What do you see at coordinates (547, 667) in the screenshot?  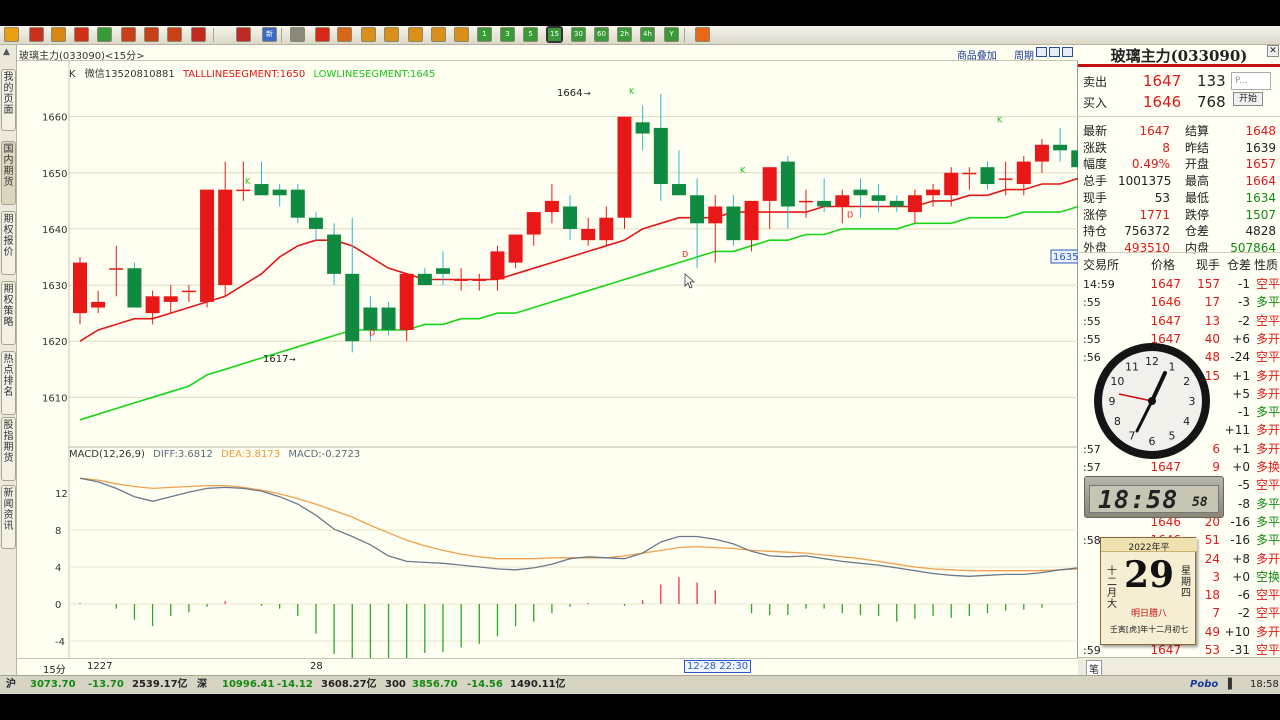 I see `chart-time-axis: 15分 1227 28 12-28 22:30` at bounding box center [547, 667].